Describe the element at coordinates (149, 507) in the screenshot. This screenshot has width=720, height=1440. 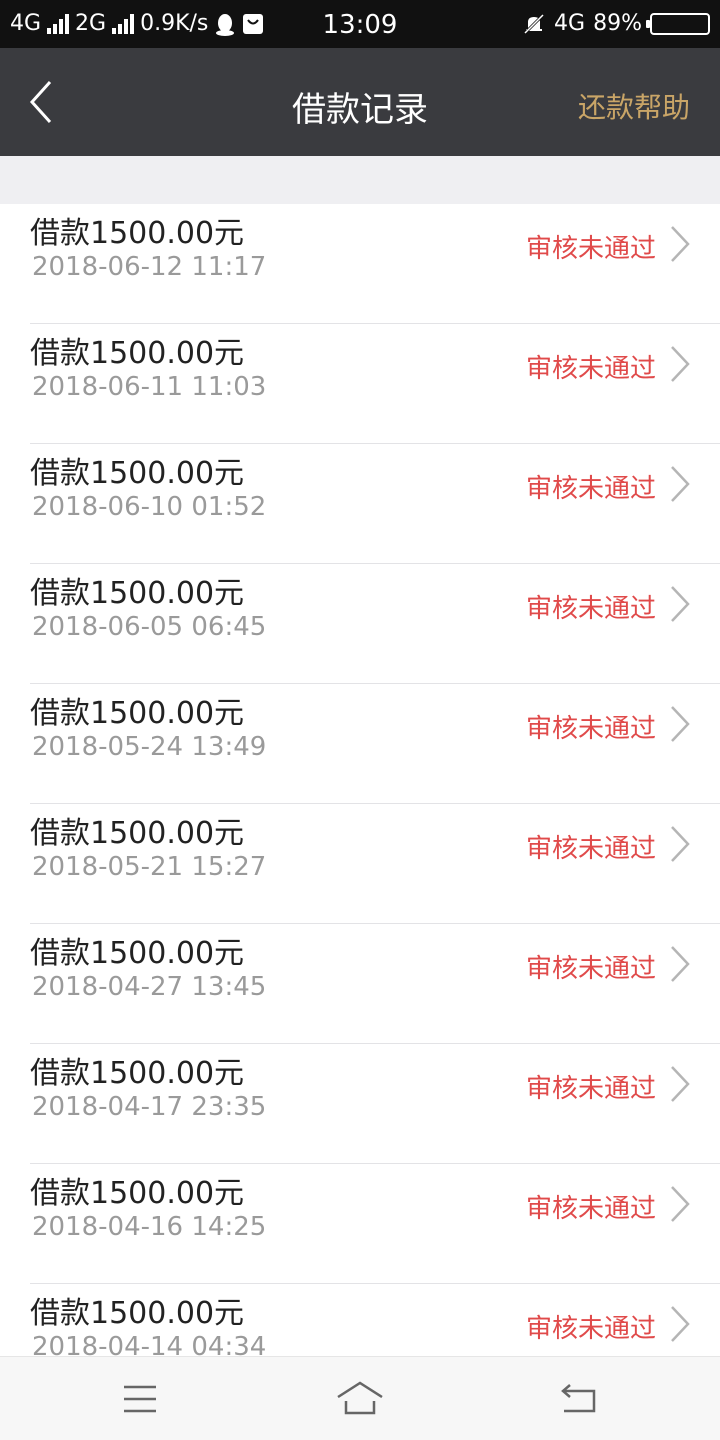
I see `loan-time: 2018-06-10 01:52` at that location.